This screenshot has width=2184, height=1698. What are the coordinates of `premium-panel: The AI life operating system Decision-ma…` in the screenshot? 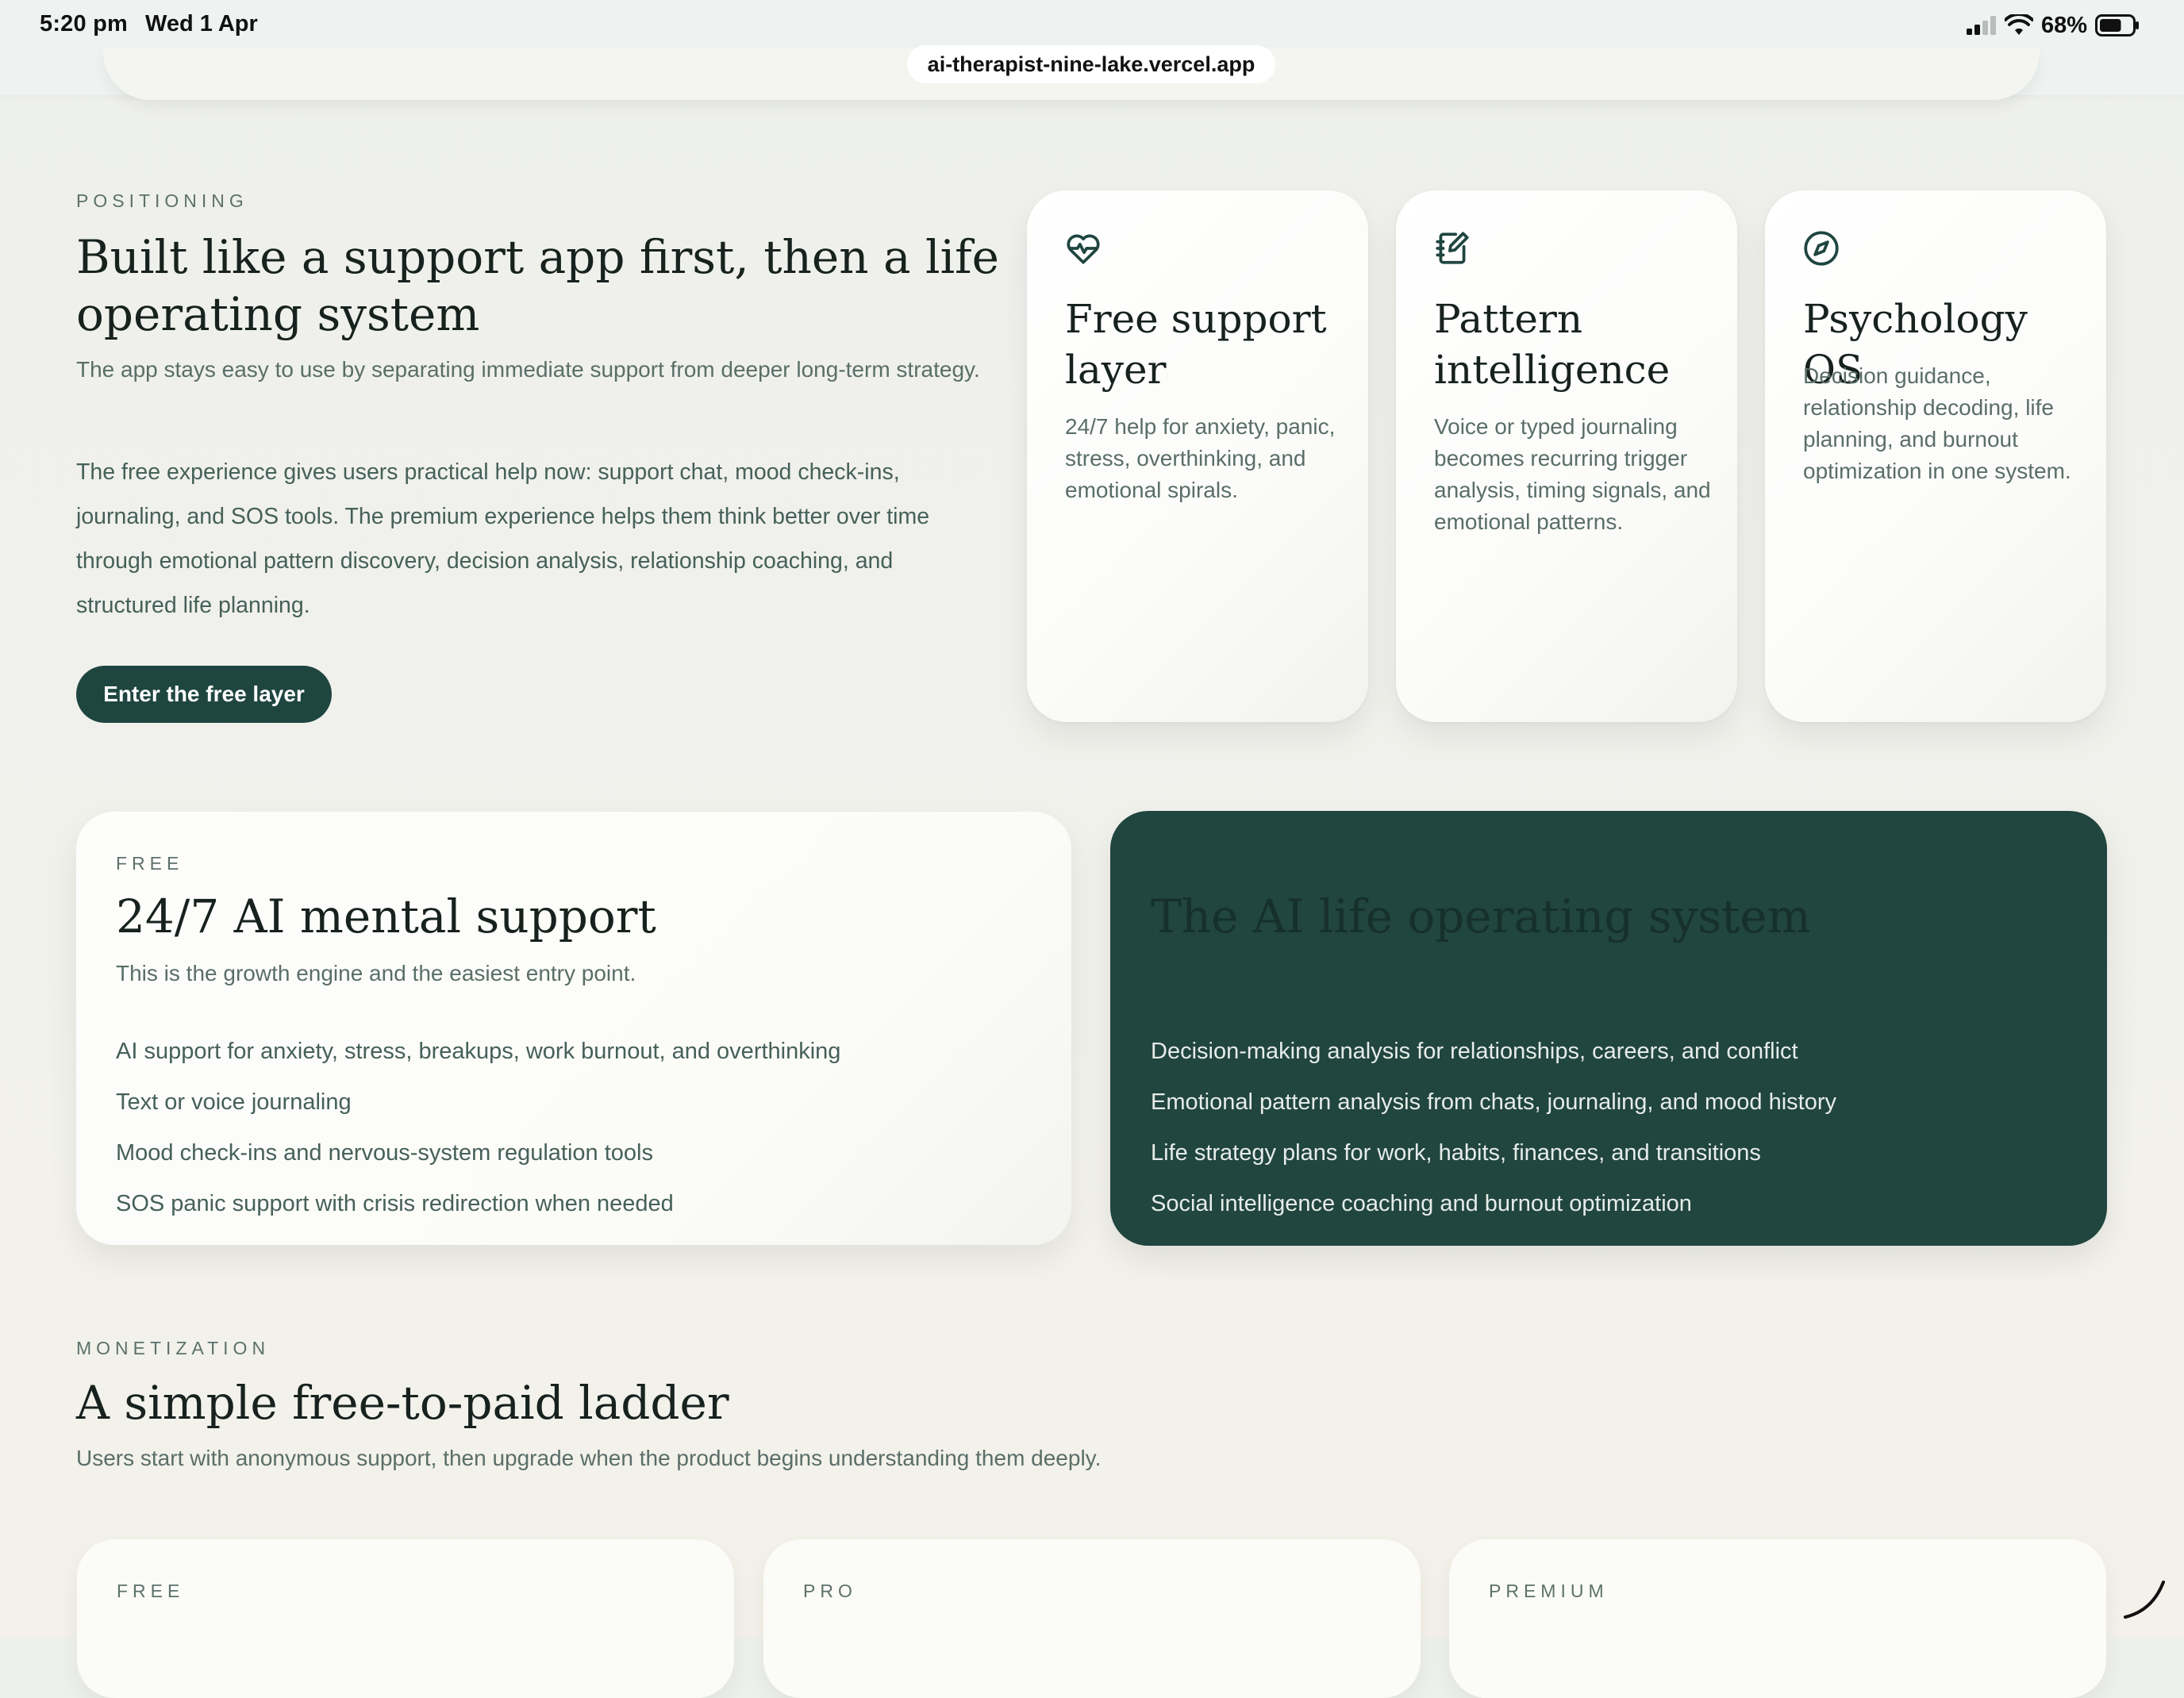 It's located at (1608, 1028).